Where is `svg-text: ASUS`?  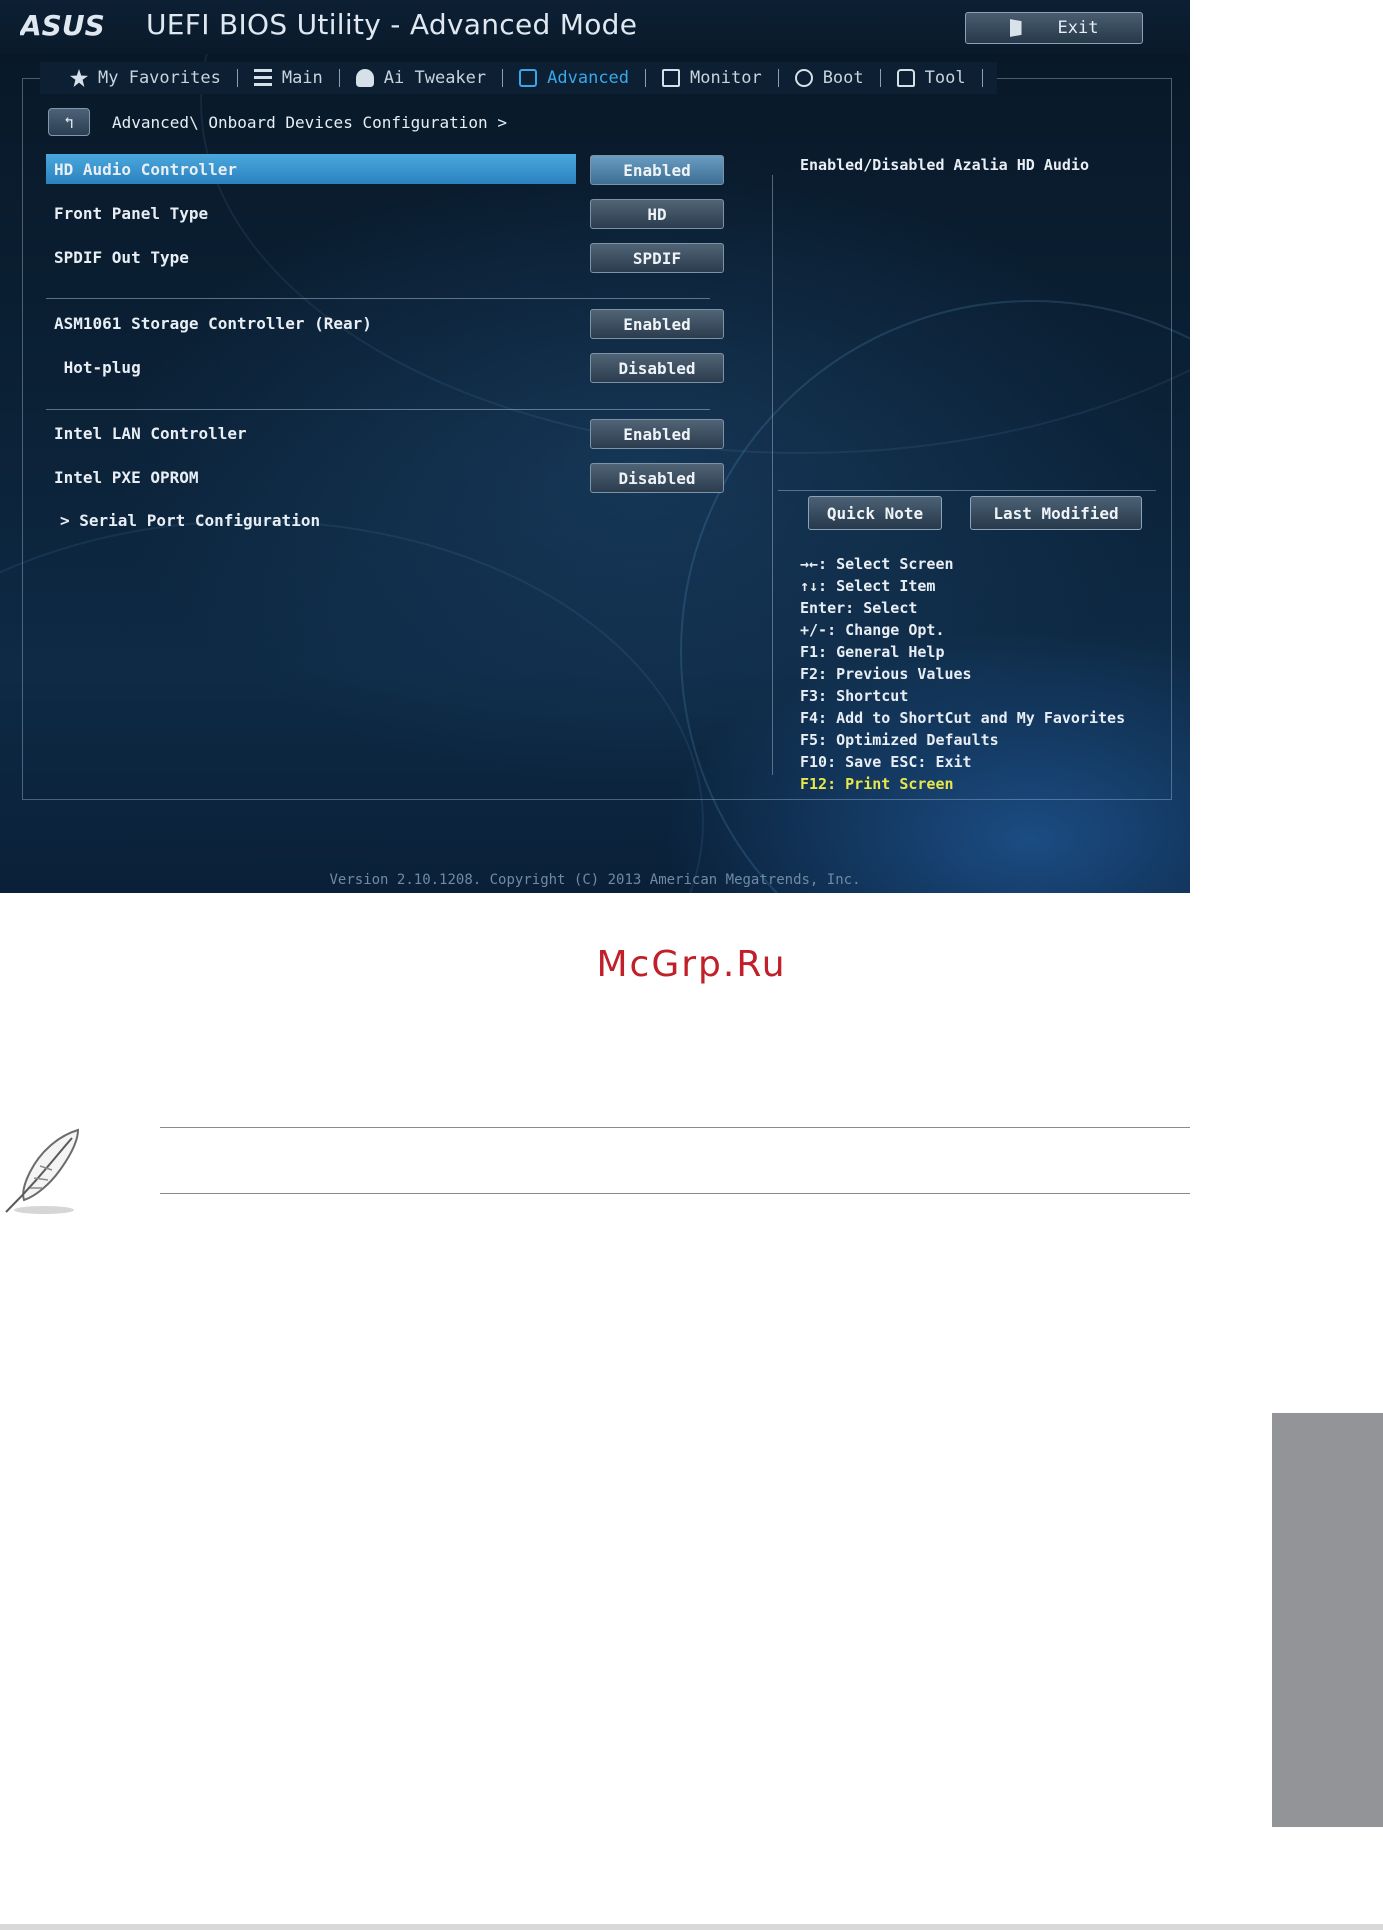
svg-text: ASUS is located at coordinates (62, 25).